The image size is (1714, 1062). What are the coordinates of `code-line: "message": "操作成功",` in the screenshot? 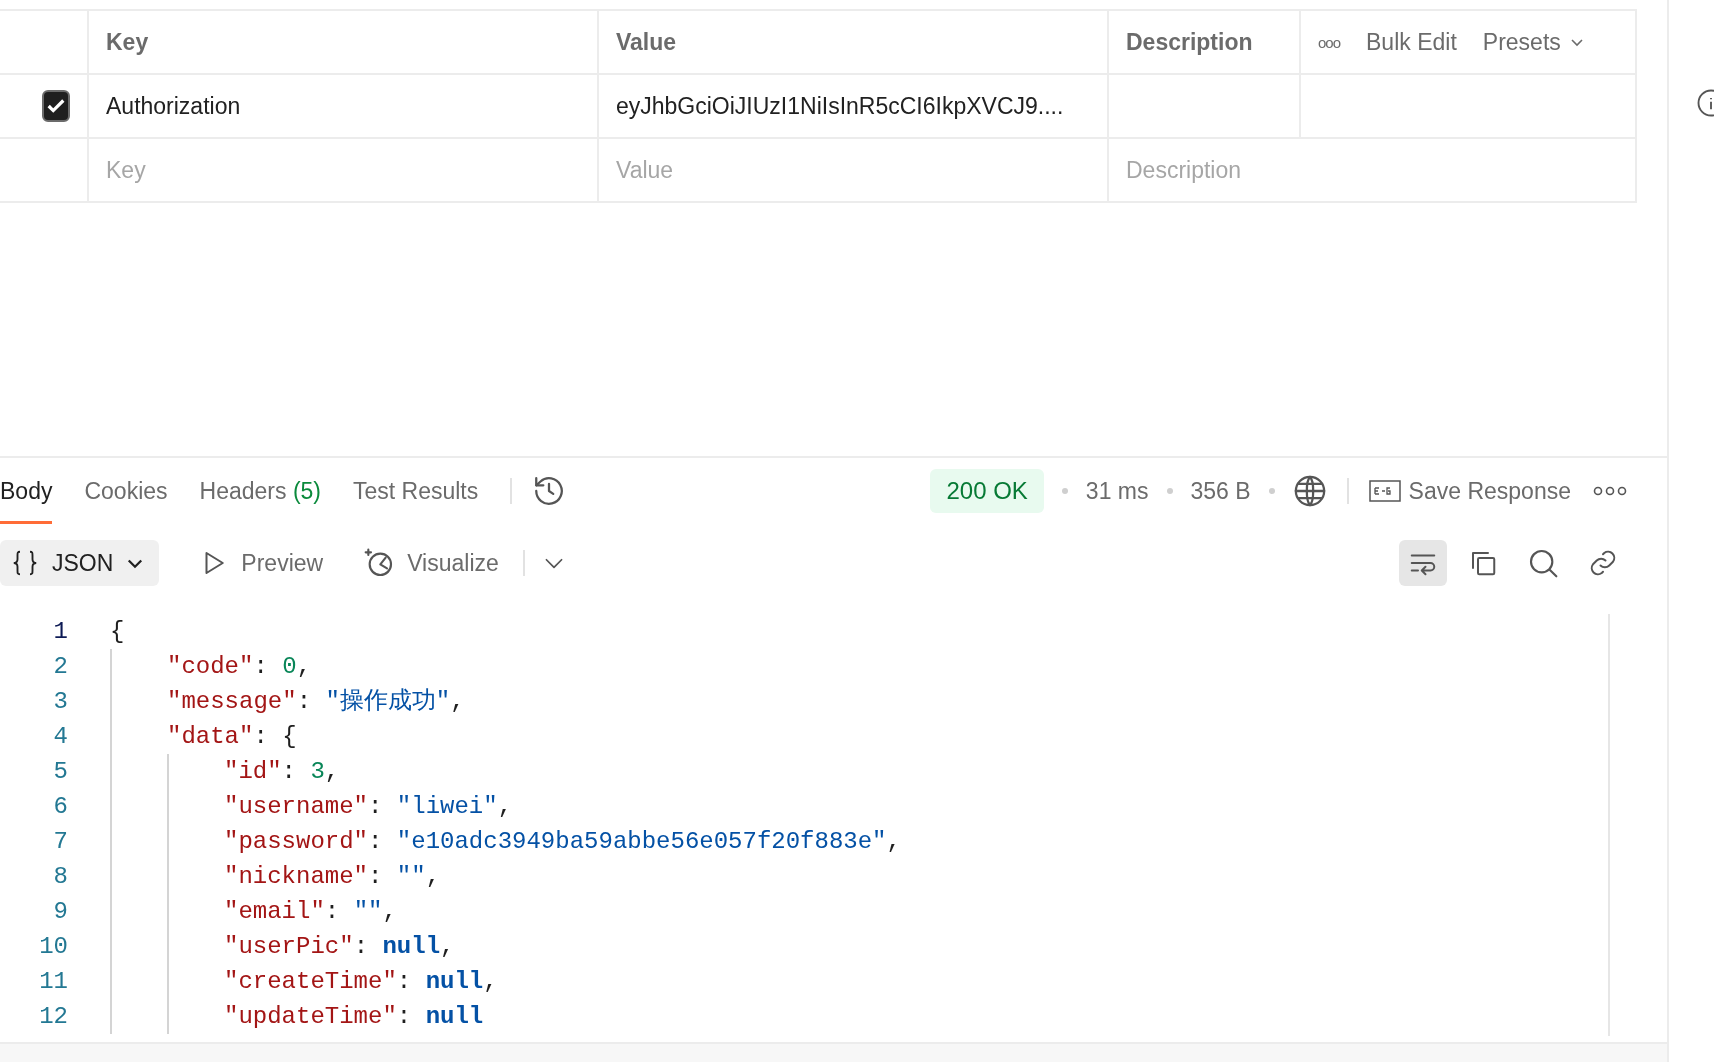 It's located at (316, 702).